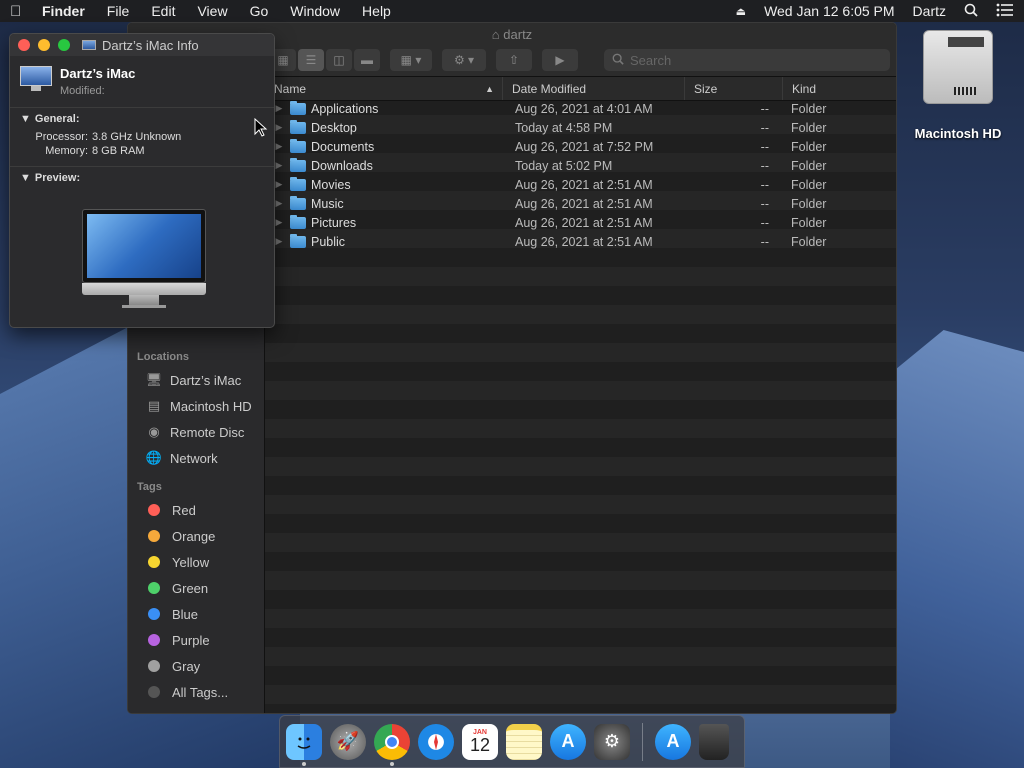  Describe the element at coordinates (929, 11) in the screenshot. I see `menu-user: Dartz` at that location.